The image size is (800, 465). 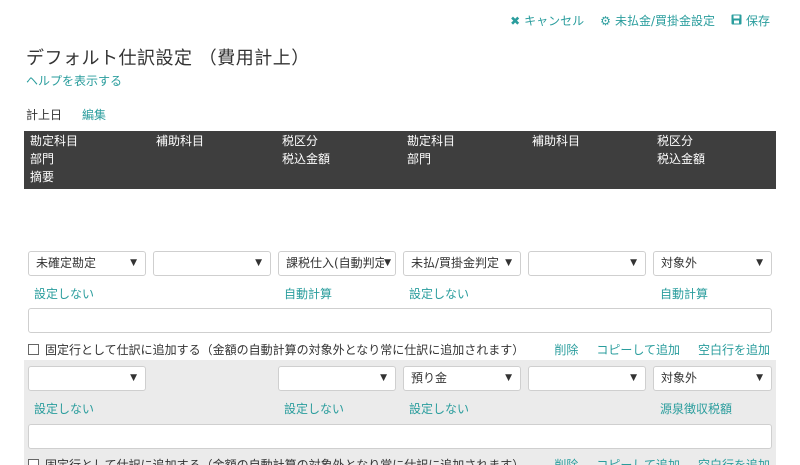 I want to click on debit-tax-value: 課税仕入(自動判定, so click(x=336, y=263).